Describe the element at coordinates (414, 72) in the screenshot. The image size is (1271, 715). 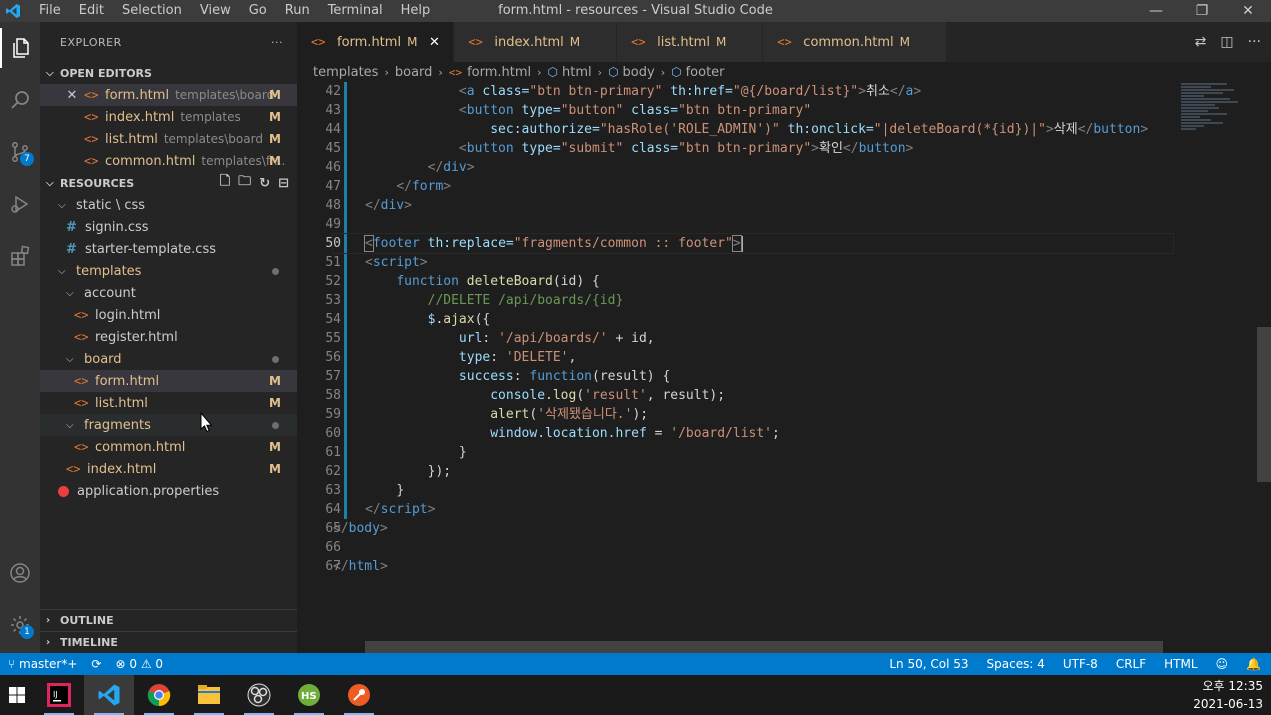
I see `breadcrumb-item: board` at that location.